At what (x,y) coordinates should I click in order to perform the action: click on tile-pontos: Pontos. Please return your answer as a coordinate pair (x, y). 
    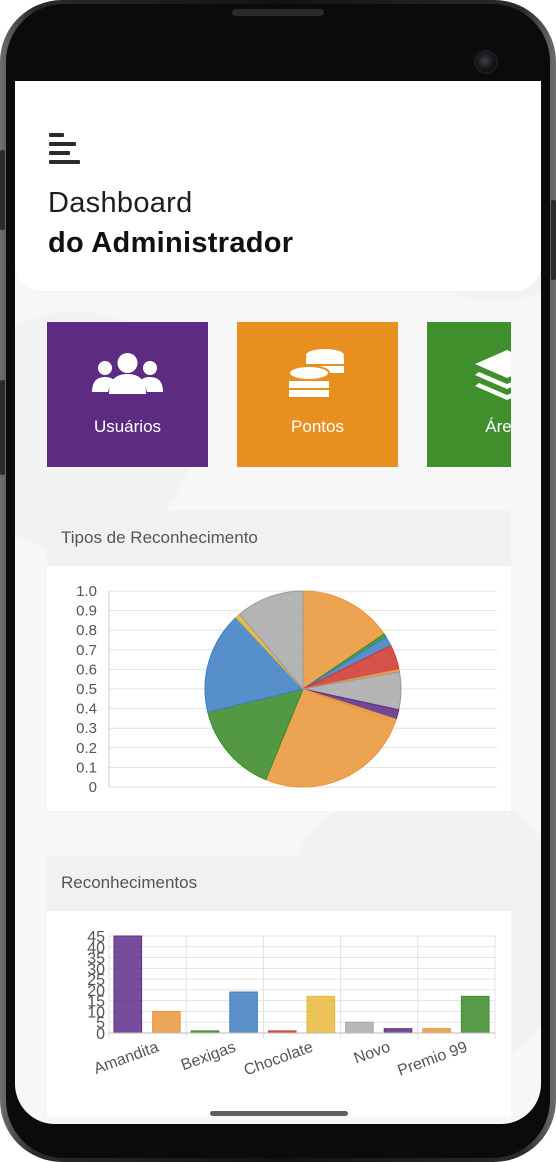
    Looking at the image, I should click on (317, 394).